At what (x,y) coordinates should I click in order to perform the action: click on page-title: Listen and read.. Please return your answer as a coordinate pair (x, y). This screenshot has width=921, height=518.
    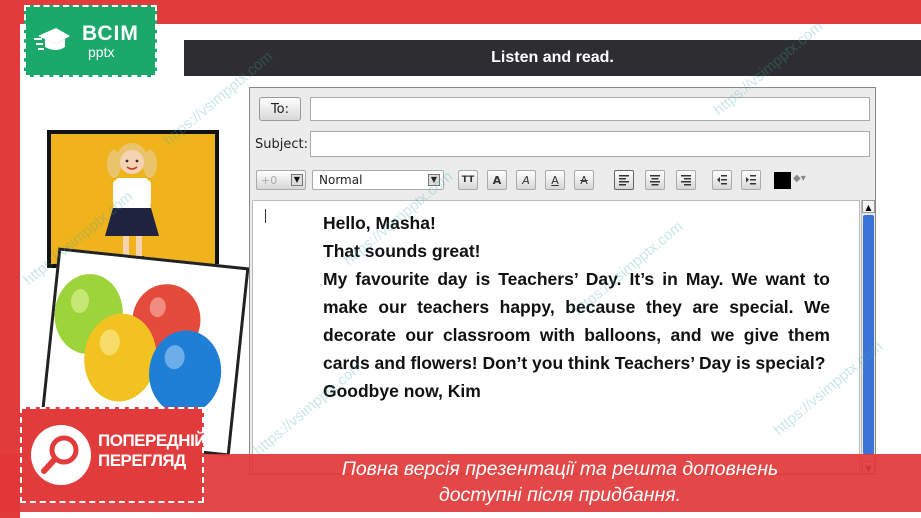
    Looking at the image, I should click on (552, 57).